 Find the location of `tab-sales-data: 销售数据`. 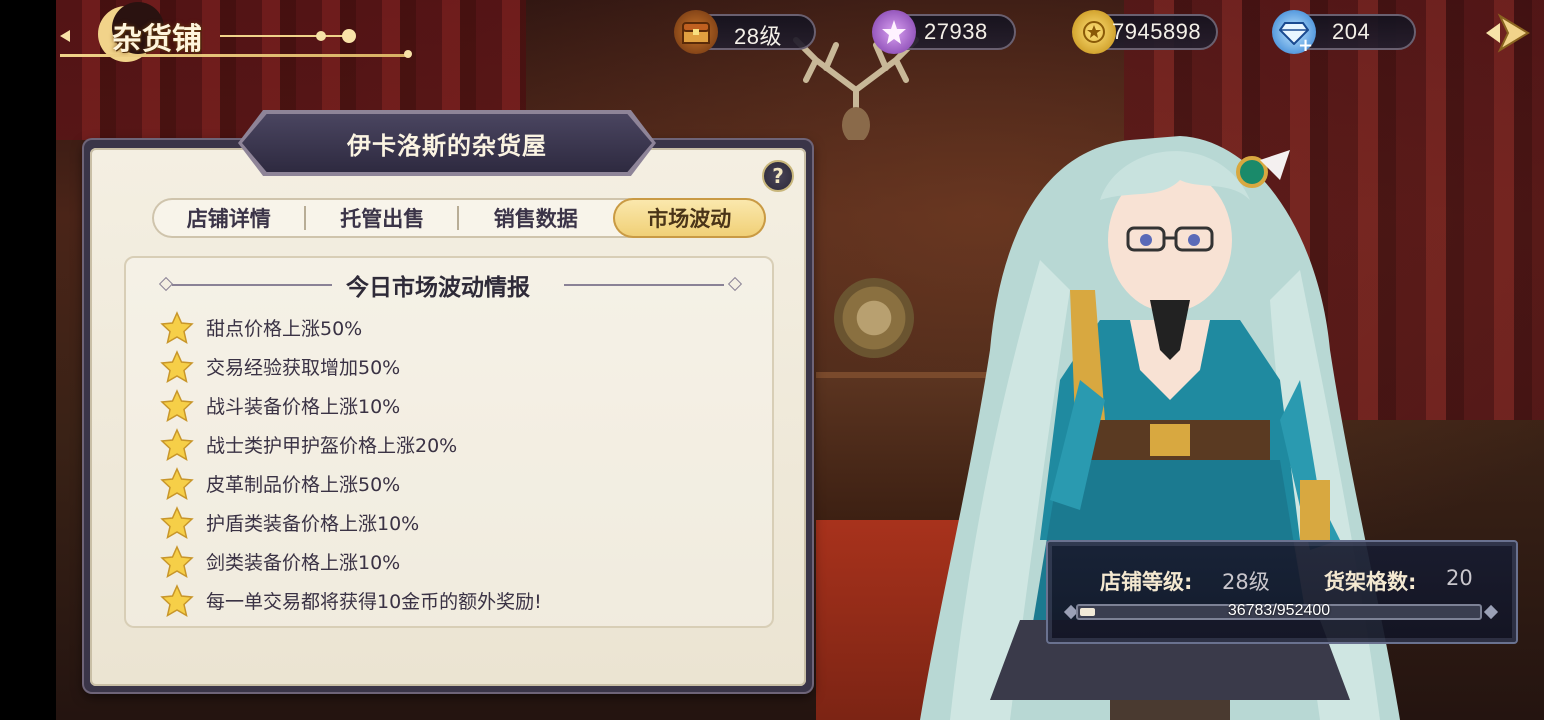

tab-sales-data: 销售数据 is located at coordinates (536, 218).